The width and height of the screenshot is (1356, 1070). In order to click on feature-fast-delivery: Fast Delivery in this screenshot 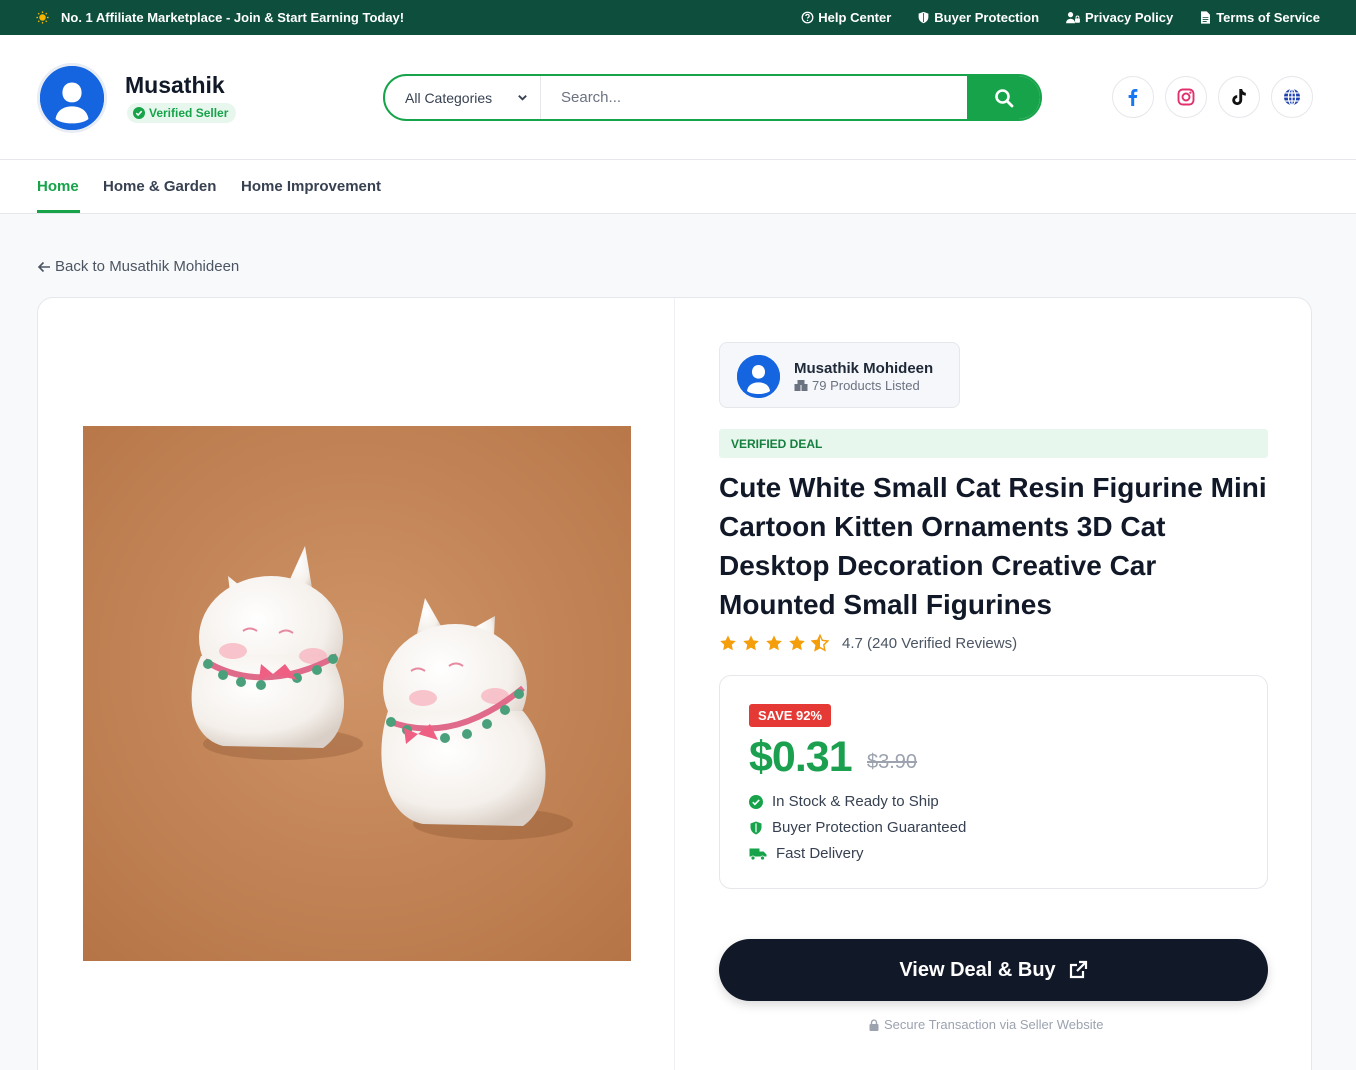, I will do `click(806, 853)`.